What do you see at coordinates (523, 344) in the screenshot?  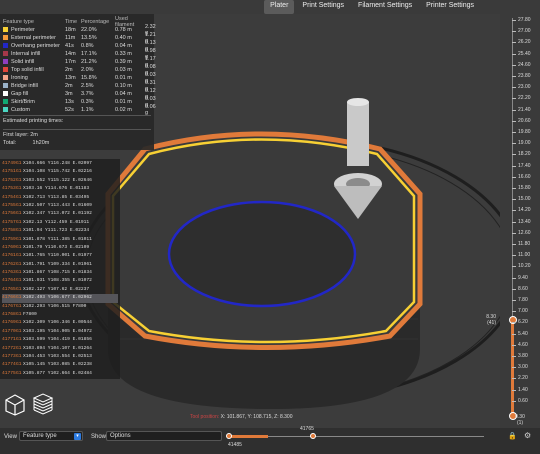 I see `ruler-tick-label: 4.60` at bounding box center [523, 344].